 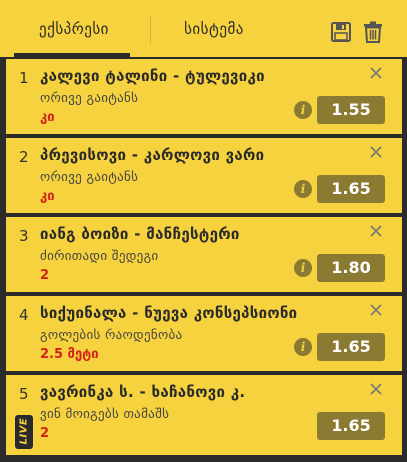 What do you see at coordinates (169, 313) in the screenshot?
I see `bet-teams: სიქუინალა - ნუევა კონსეპსიონი` at bounding box center [169, 313].